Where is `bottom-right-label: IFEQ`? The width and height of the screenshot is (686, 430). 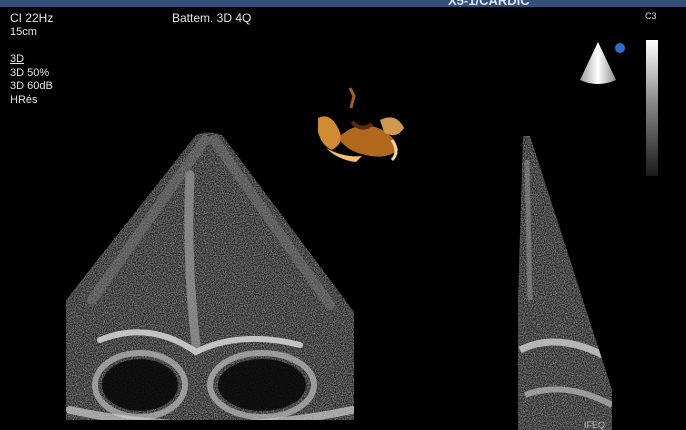 bottom-right-label: IFEQ is located at coordinates (595, 425).